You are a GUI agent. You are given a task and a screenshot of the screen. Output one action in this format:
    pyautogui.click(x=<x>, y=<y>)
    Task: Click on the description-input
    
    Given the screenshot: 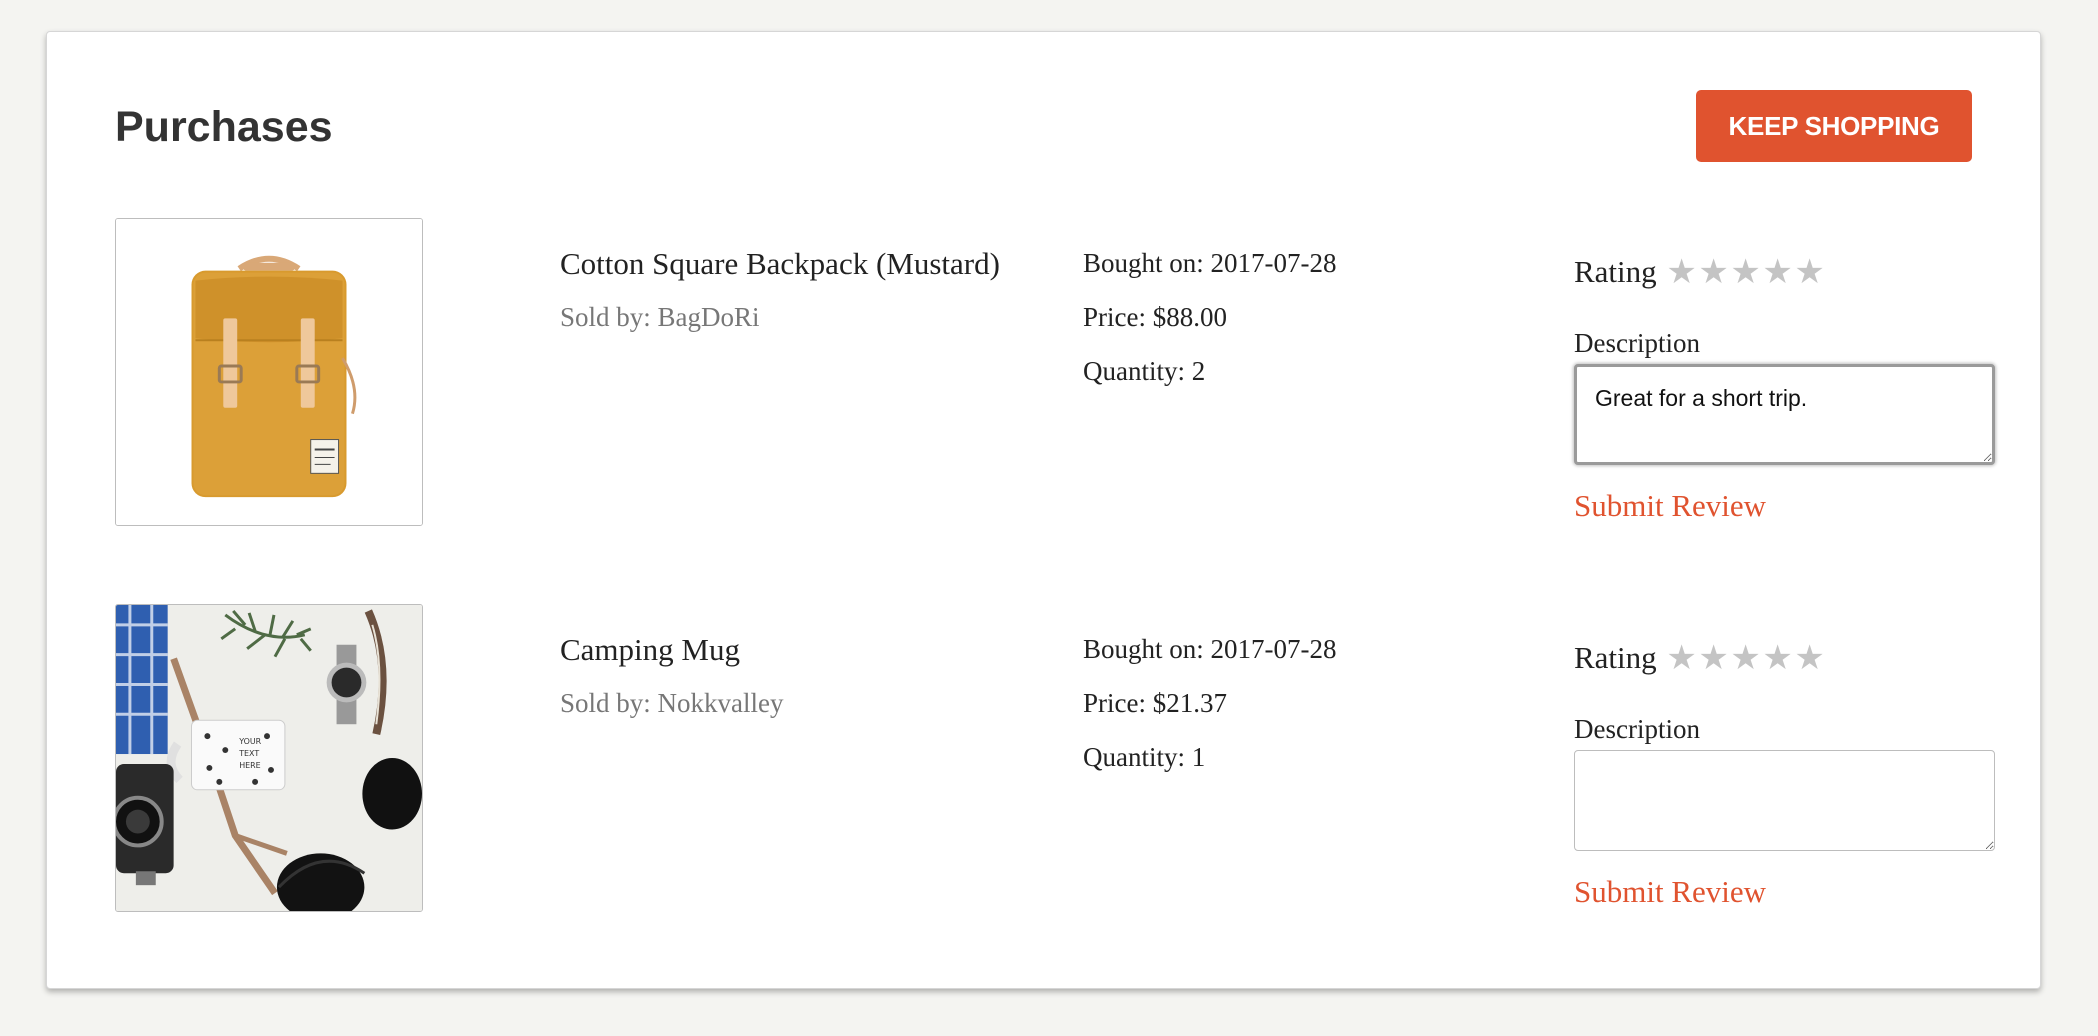 What is the action you would take?
    pyautogui.click(x=1784, y=800)
    